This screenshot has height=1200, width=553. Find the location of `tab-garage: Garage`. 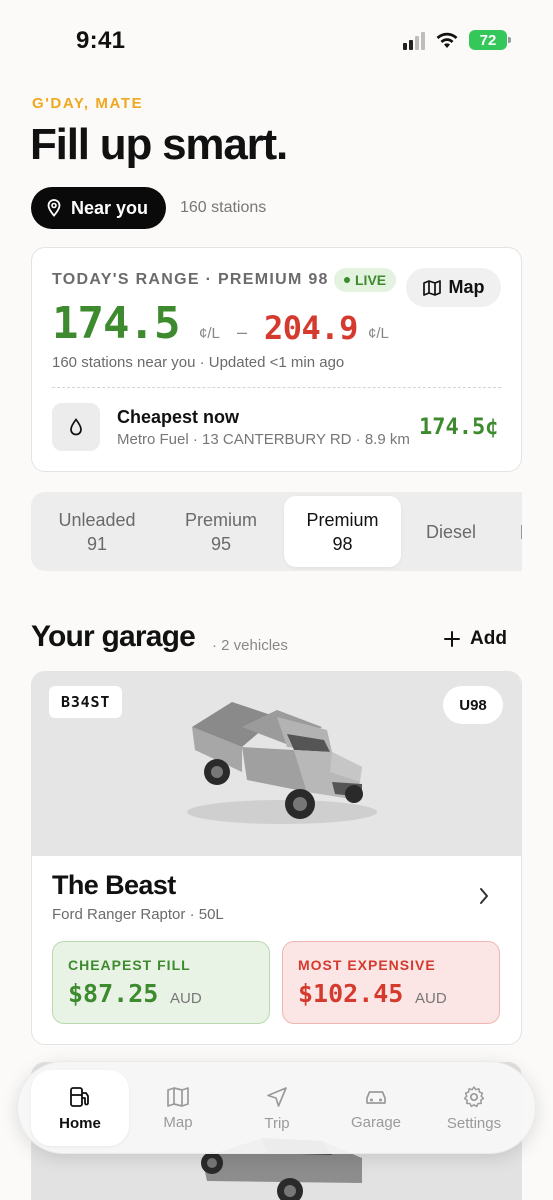

tab-garage: Garage is located at coordinates (376, 1108).